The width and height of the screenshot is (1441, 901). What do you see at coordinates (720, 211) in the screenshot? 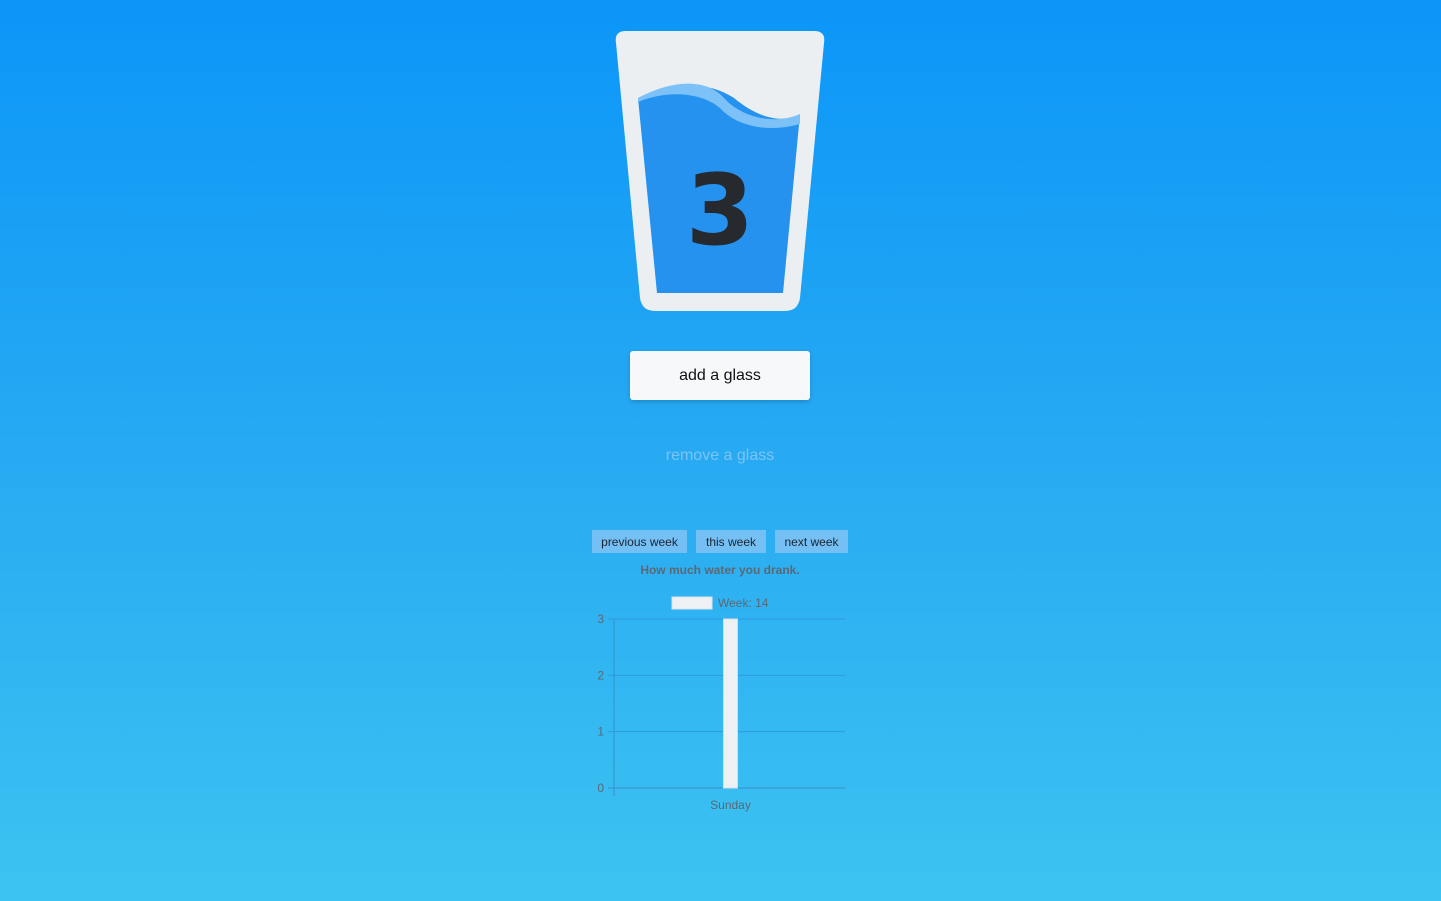
I see `glass-count: 3` at bounding box center [720, 211].